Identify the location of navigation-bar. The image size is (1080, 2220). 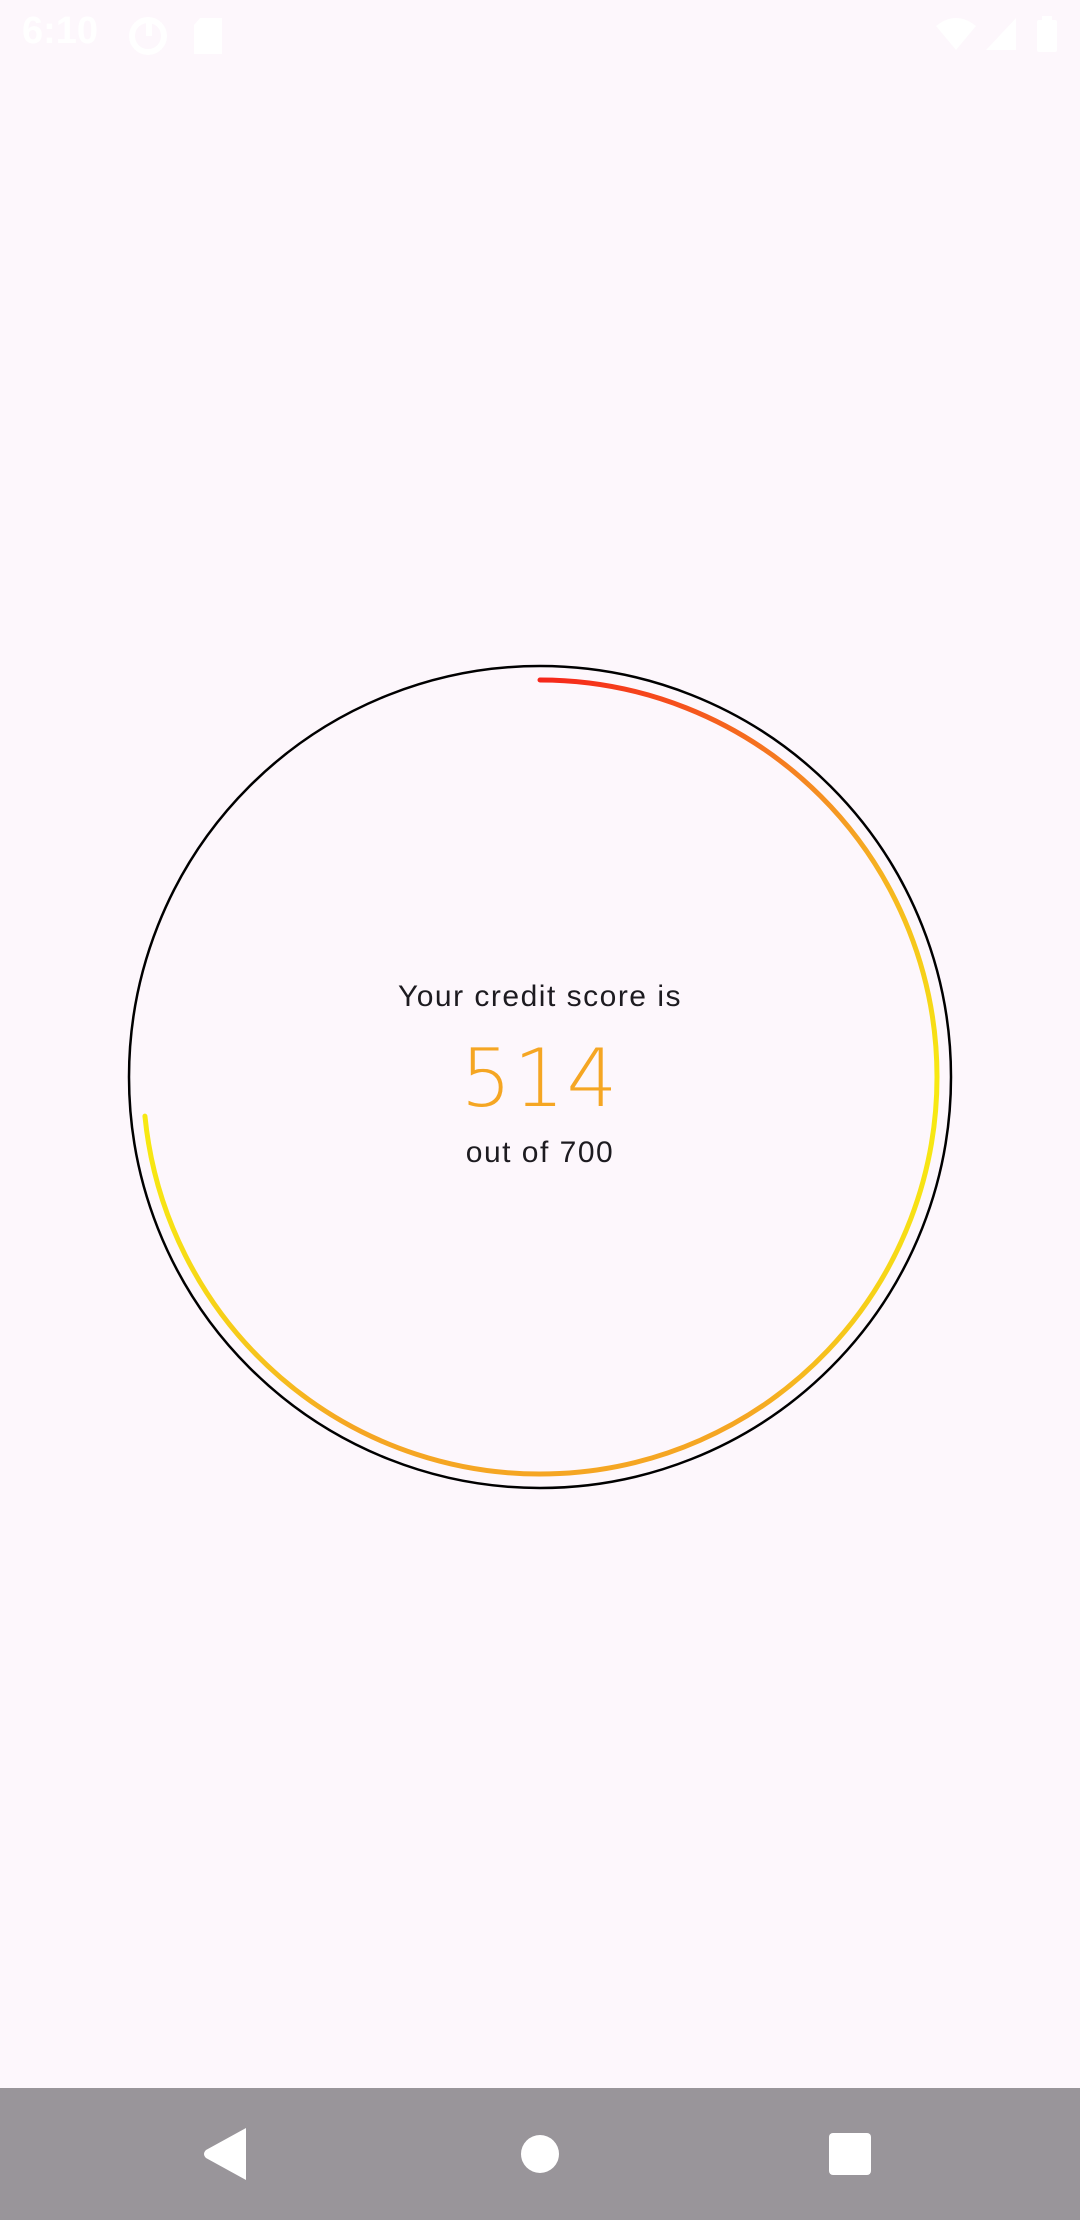
(540, 2154).